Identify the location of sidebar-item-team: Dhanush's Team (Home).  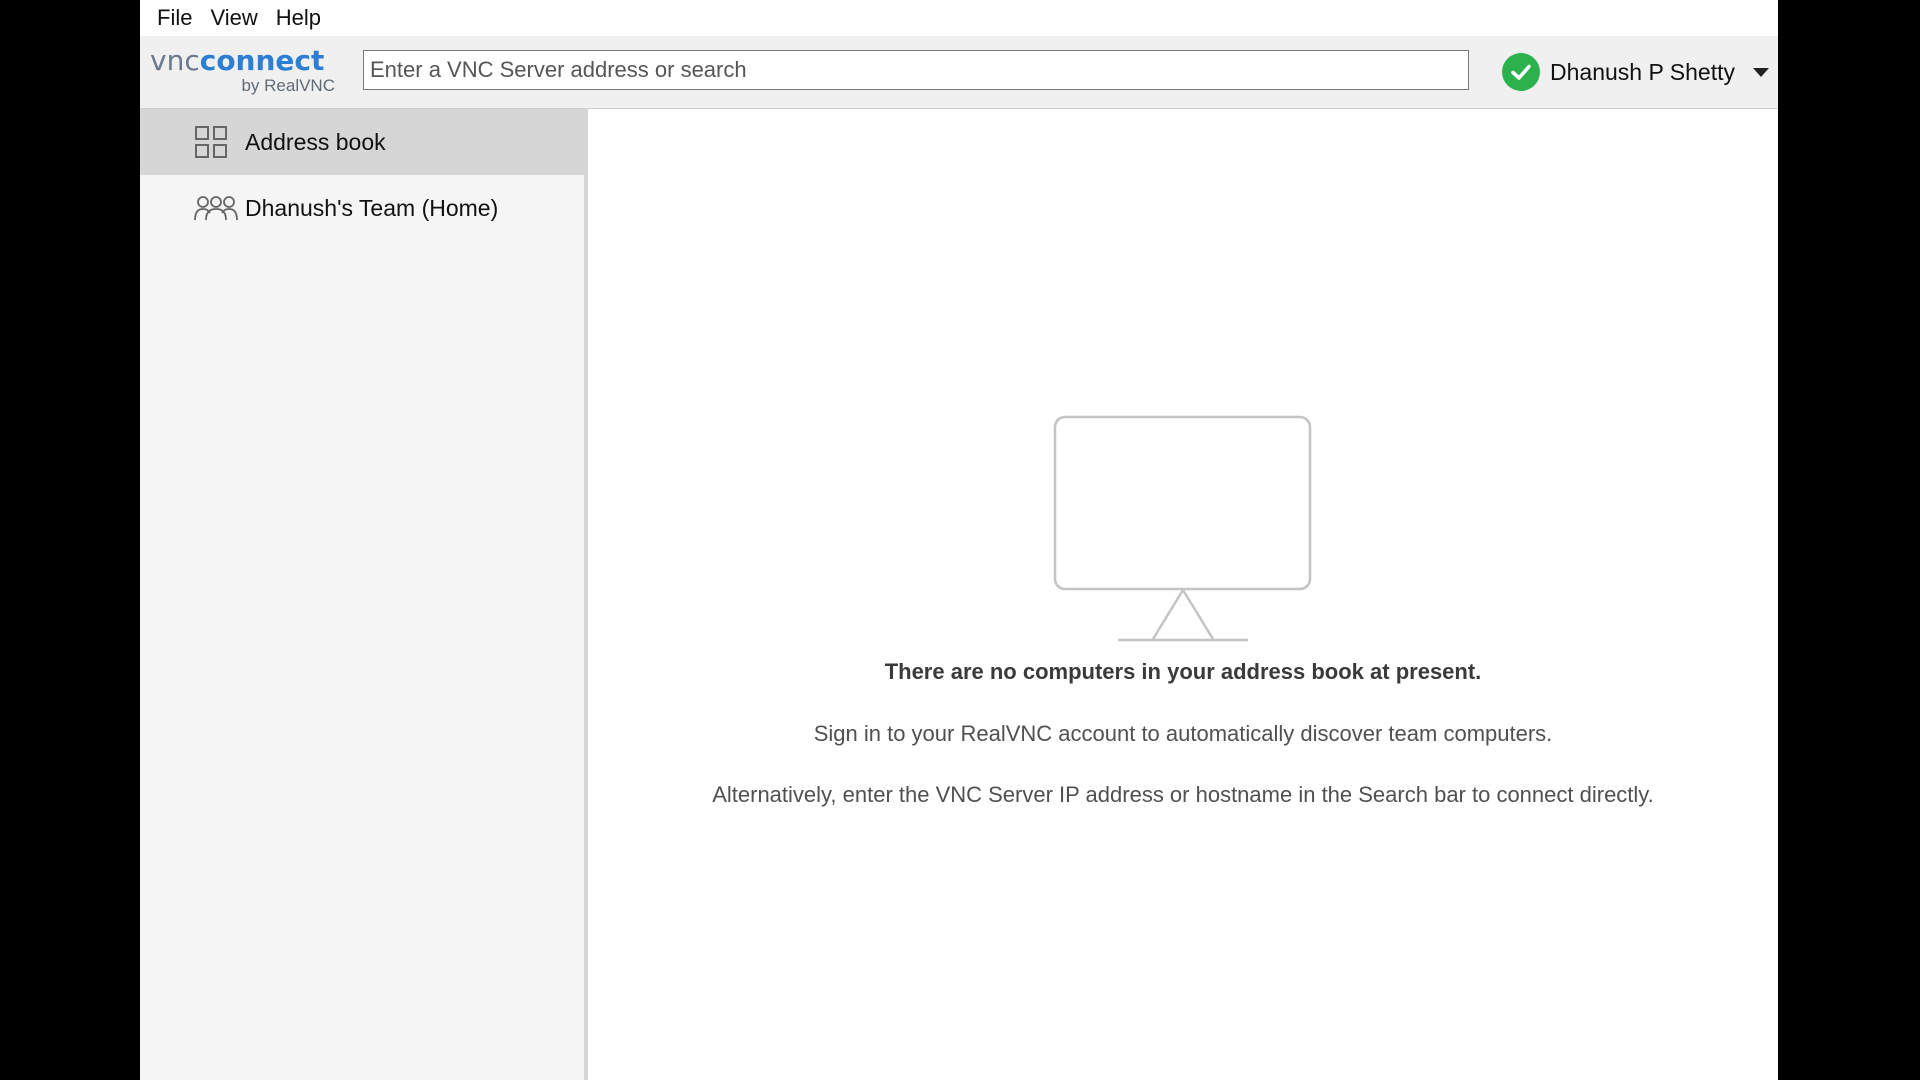
(362, 208).